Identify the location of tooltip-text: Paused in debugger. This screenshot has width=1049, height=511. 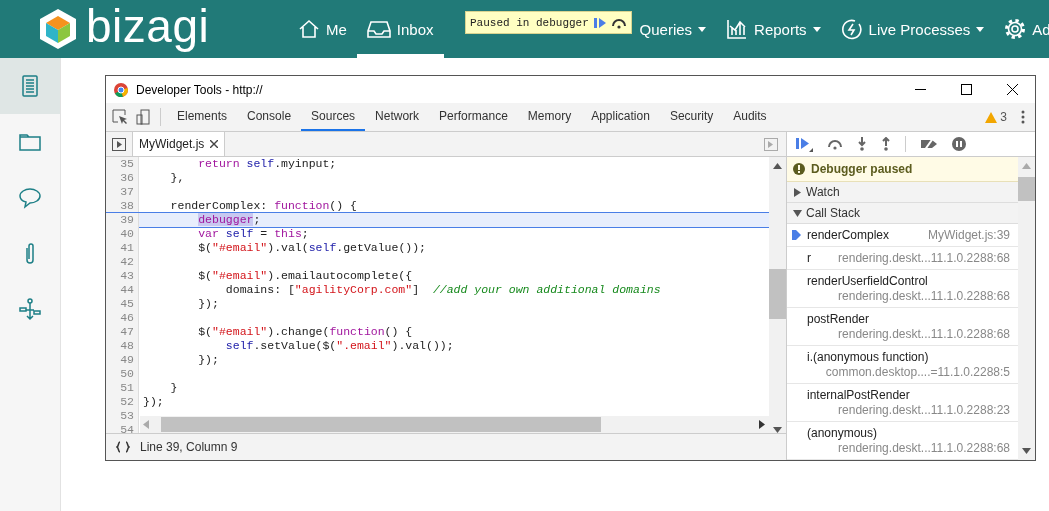
(529, 22).